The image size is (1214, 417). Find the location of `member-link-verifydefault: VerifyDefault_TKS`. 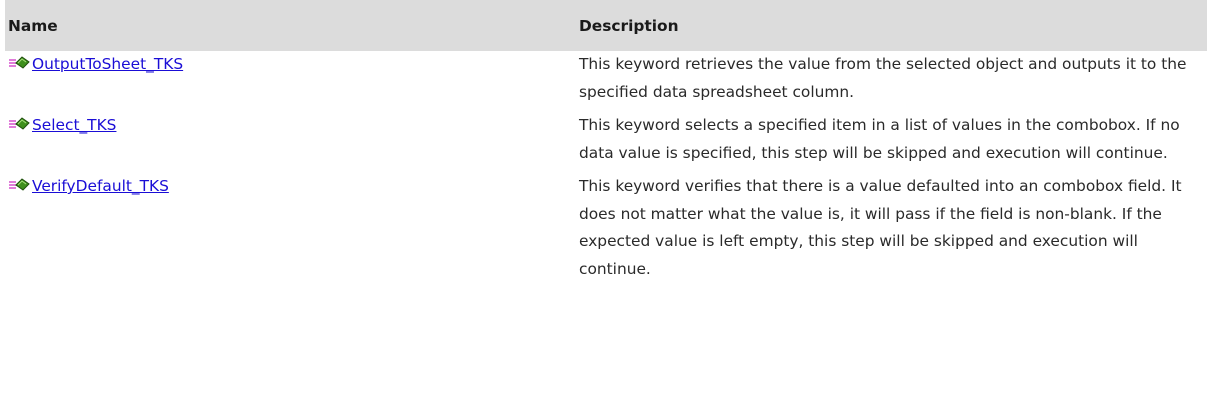

member-link-verifydefault: VerifyDefault_TKS is located at coordinates (100, 186).